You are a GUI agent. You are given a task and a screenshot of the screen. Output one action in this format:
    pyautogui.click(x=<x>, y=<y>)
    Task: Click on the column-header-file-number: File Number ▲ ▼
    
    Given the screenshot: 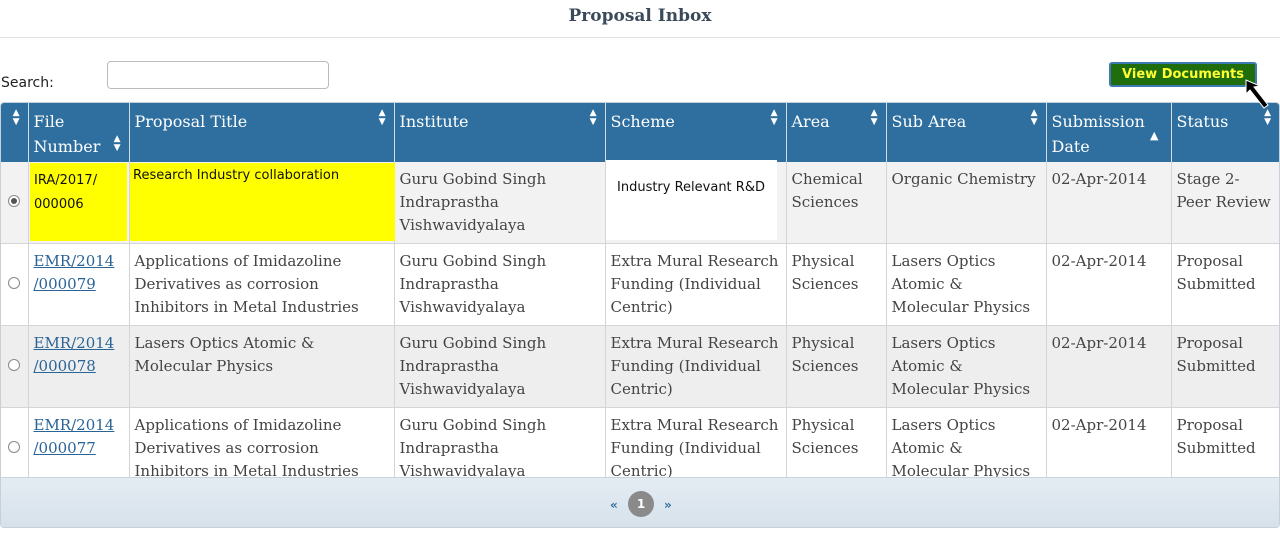 What is the action you would take?
    pyautogui.click(x=79, y=132)
    